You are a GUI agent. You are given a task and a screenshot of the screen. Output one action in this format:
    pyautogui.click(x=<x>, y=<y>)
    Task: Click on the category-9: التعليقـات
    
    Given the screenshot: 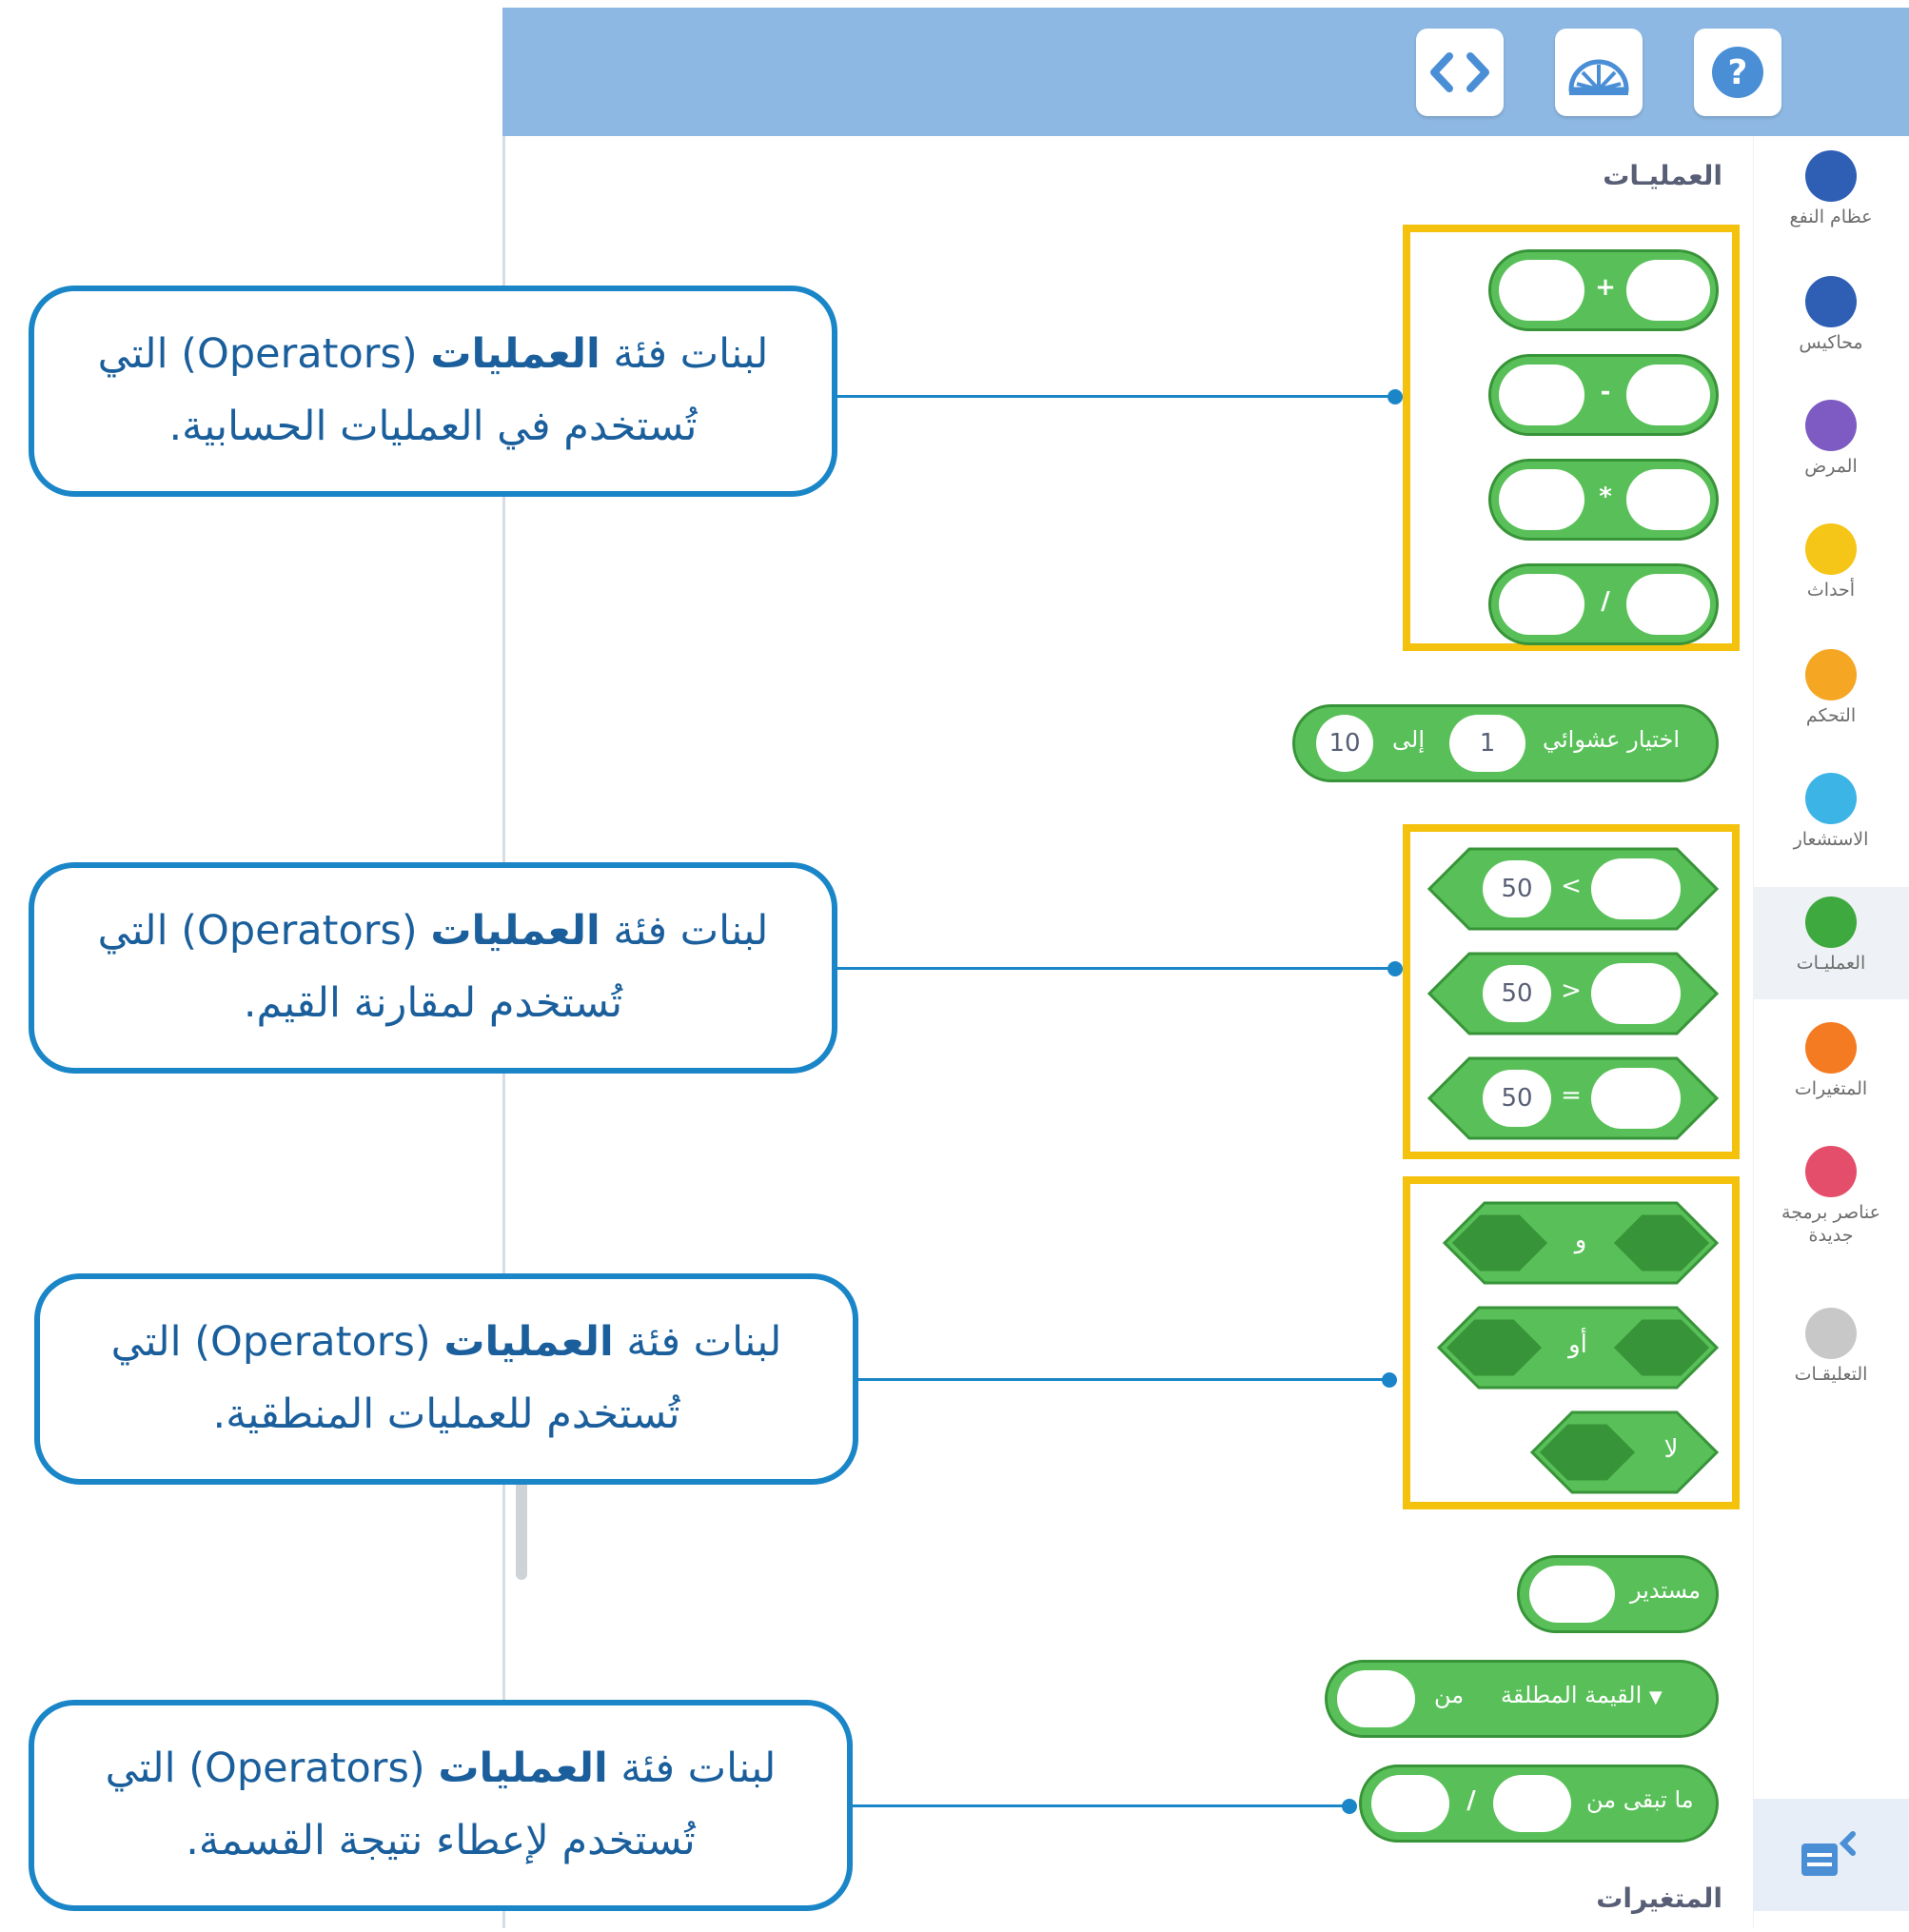 What is the action you would take?
    pyautogui.click(x=1831, y=1354)
    